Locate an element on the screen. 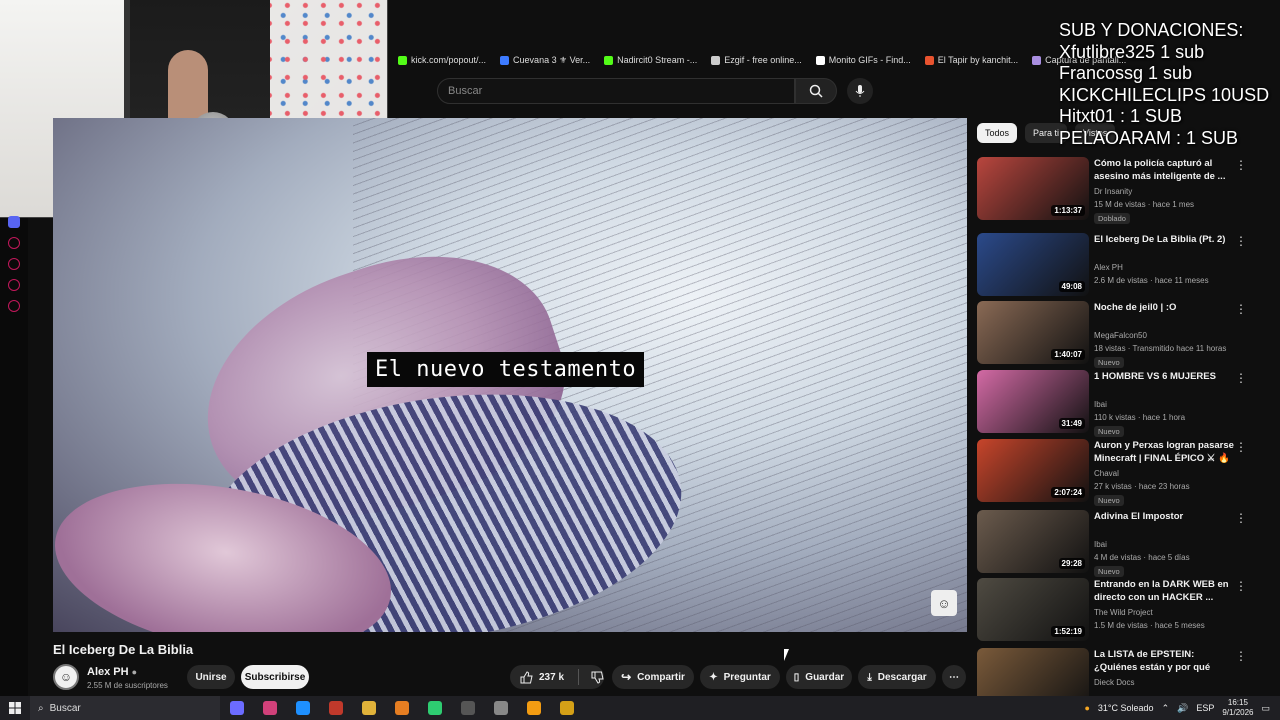  recommendation-channel: Dieck Docs is located at coordinates (1114, 682).